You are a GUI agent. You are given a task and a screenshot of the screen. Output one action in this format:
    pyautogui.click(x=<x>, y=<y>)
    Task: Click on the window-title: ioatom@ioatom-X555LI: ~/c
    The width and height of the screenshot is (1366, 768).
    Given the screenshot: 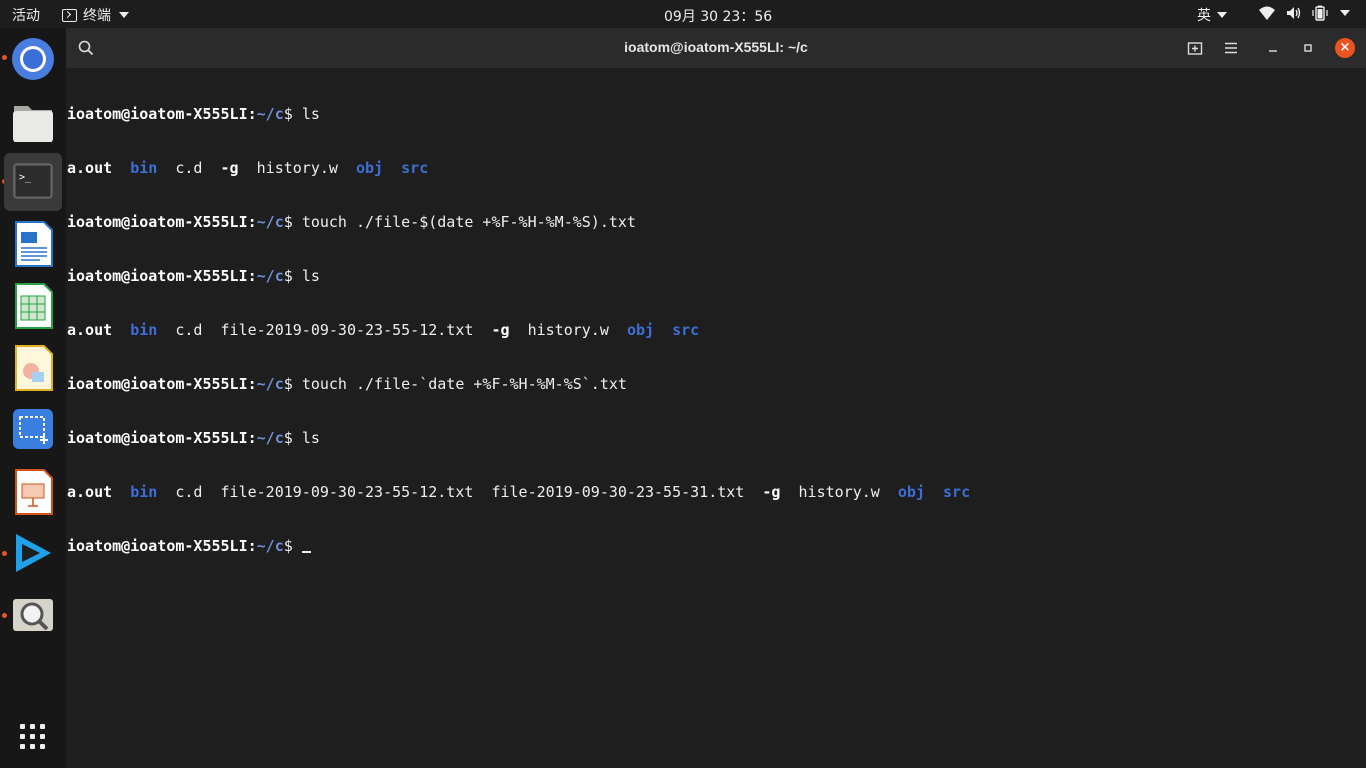 What is the action you would take?
    pyautogui.click(x=716, y=47)
    